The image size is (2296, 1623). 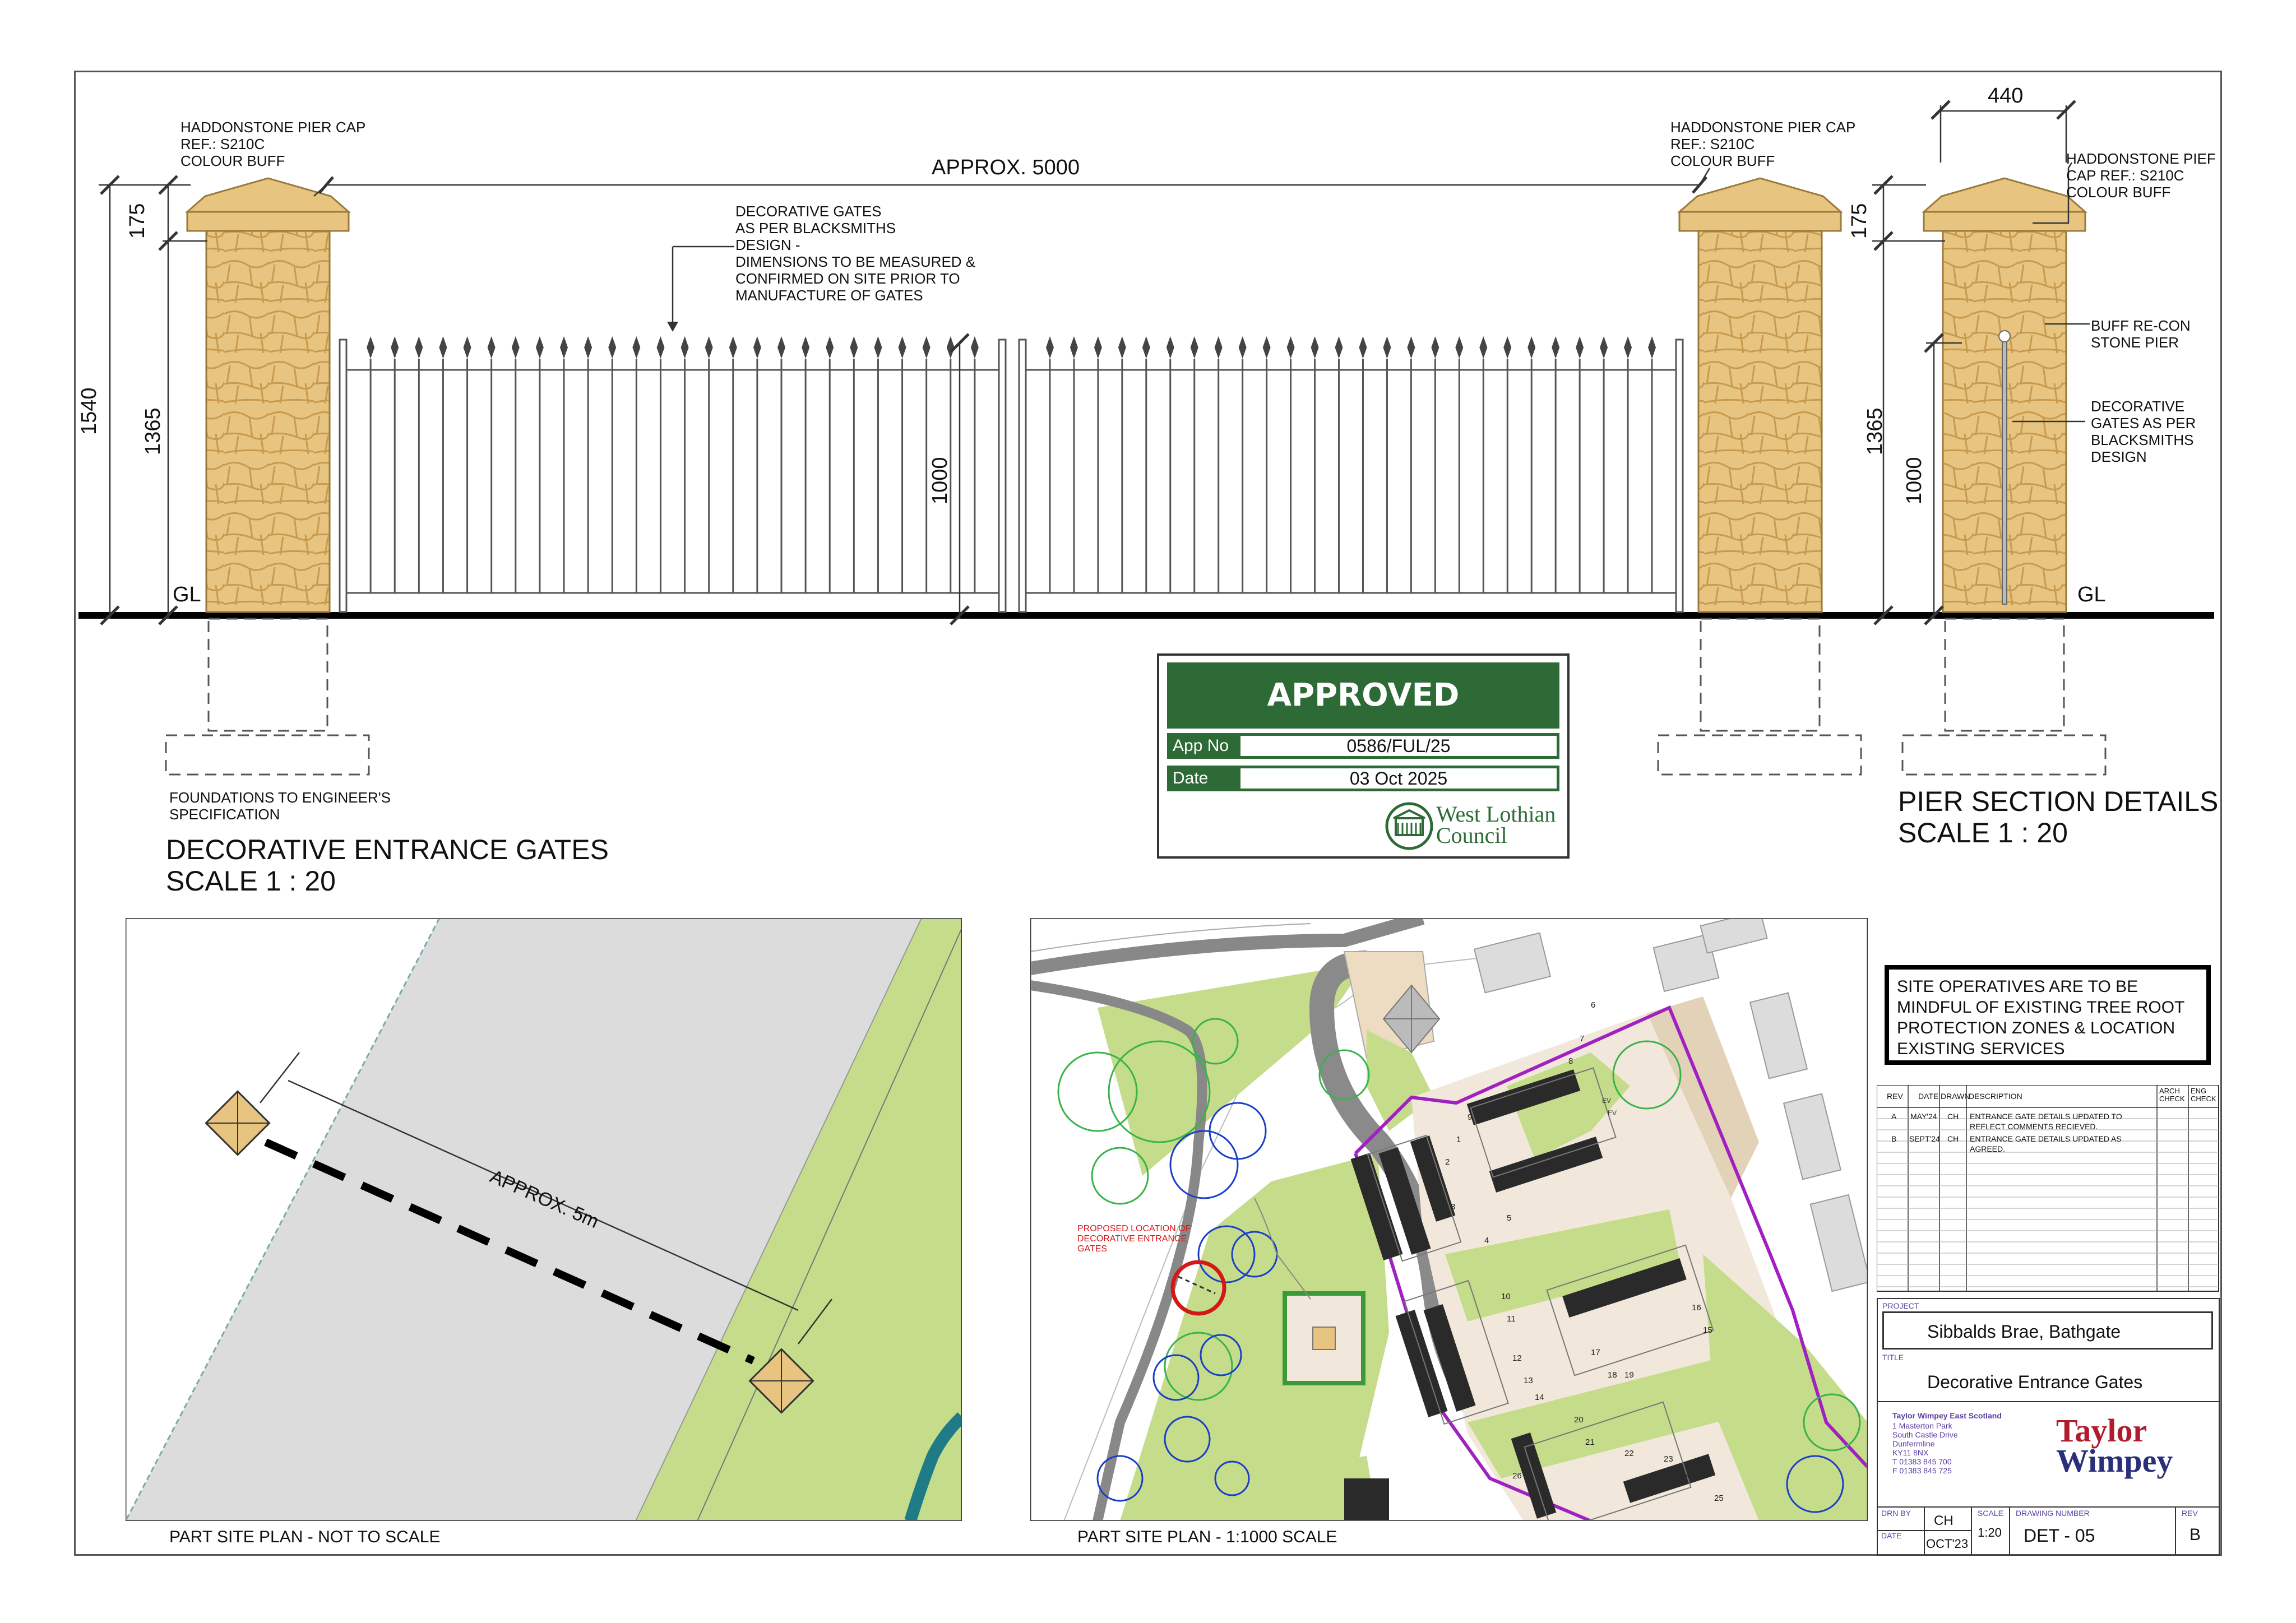 What do you see at coordinates (1517, 1476) in the screenshot?
I see `plot-number: 26` at bounding box center [1517, 1476].